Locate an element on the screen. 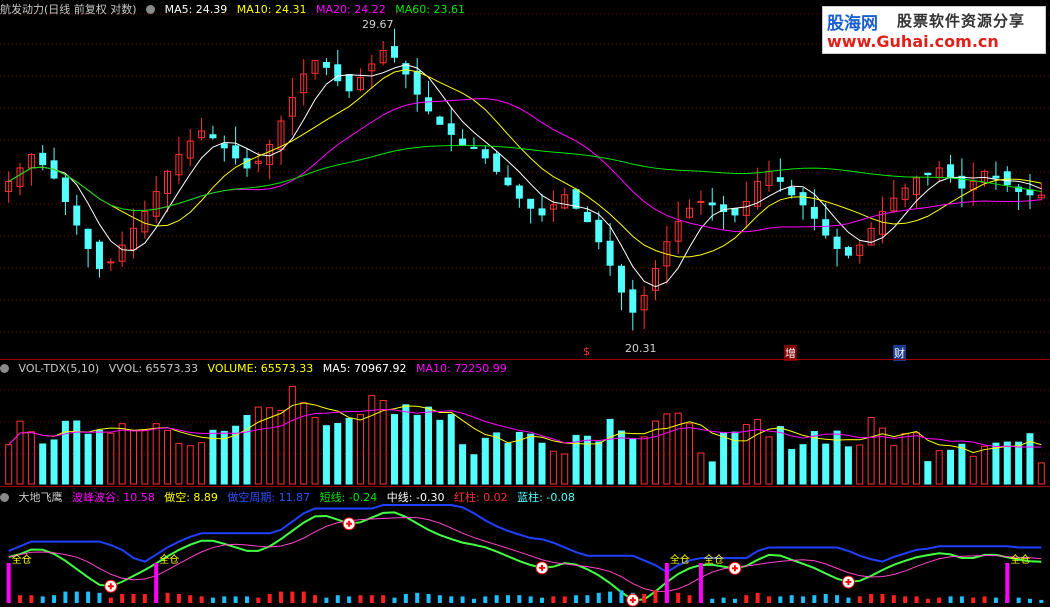 The width and height of the screenshot is (1050, 607). ma5-readout: MA5: 24.39 is located at coordinates (196, 9).